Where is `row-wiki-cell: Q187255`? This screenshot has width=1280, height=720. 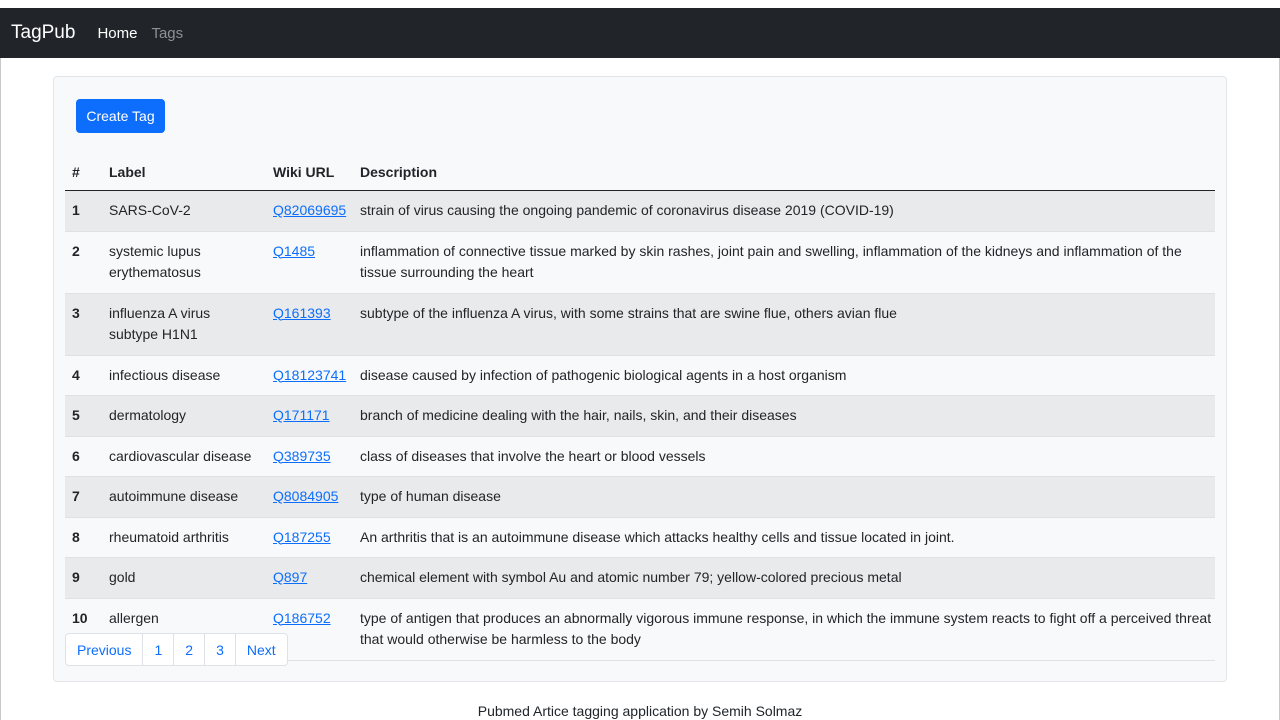
row-wiki-cell: Q187255 is located at coordinates (309, 537).